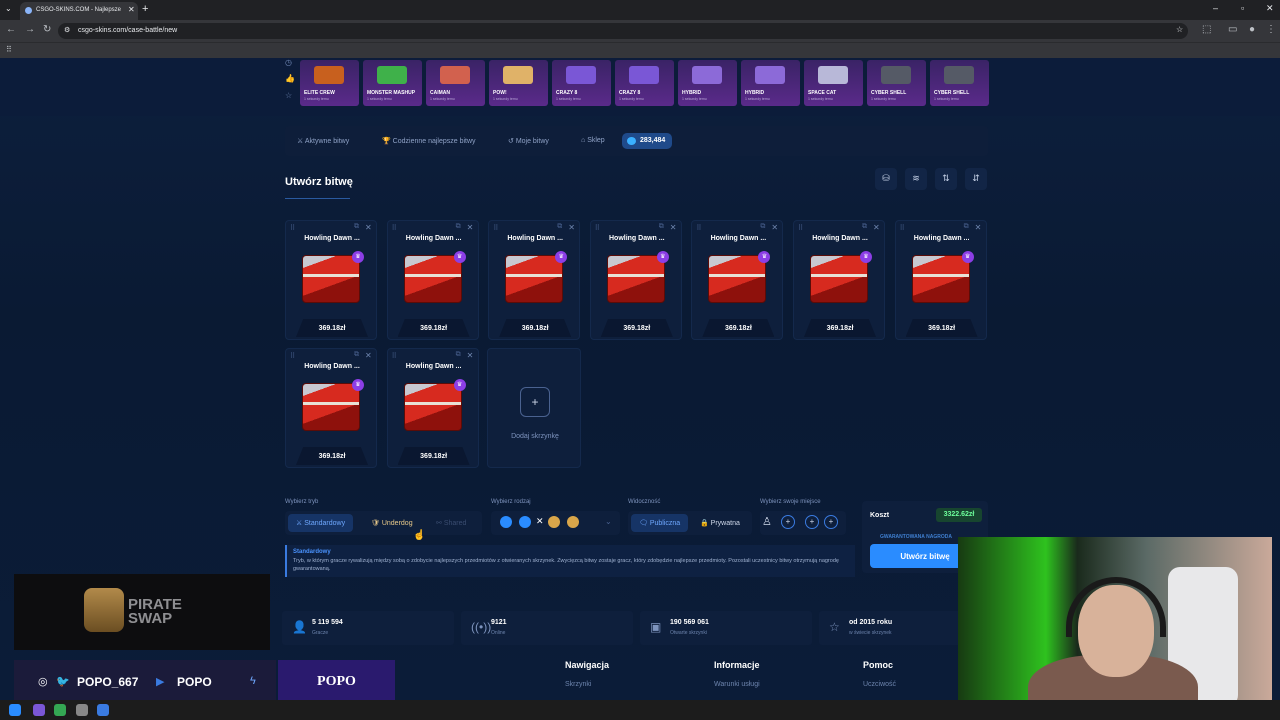 Image resolution: width=1280 pixels, height=720 pixels. What do you see at coordinates (1252, 29) in the screenshot?
I see `profile-icon: ●` at bounding box center [1252, 29].